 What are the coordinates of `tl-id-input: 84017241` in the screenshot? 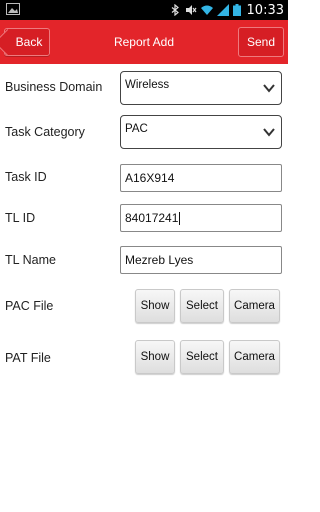 It's located at (201, 218).